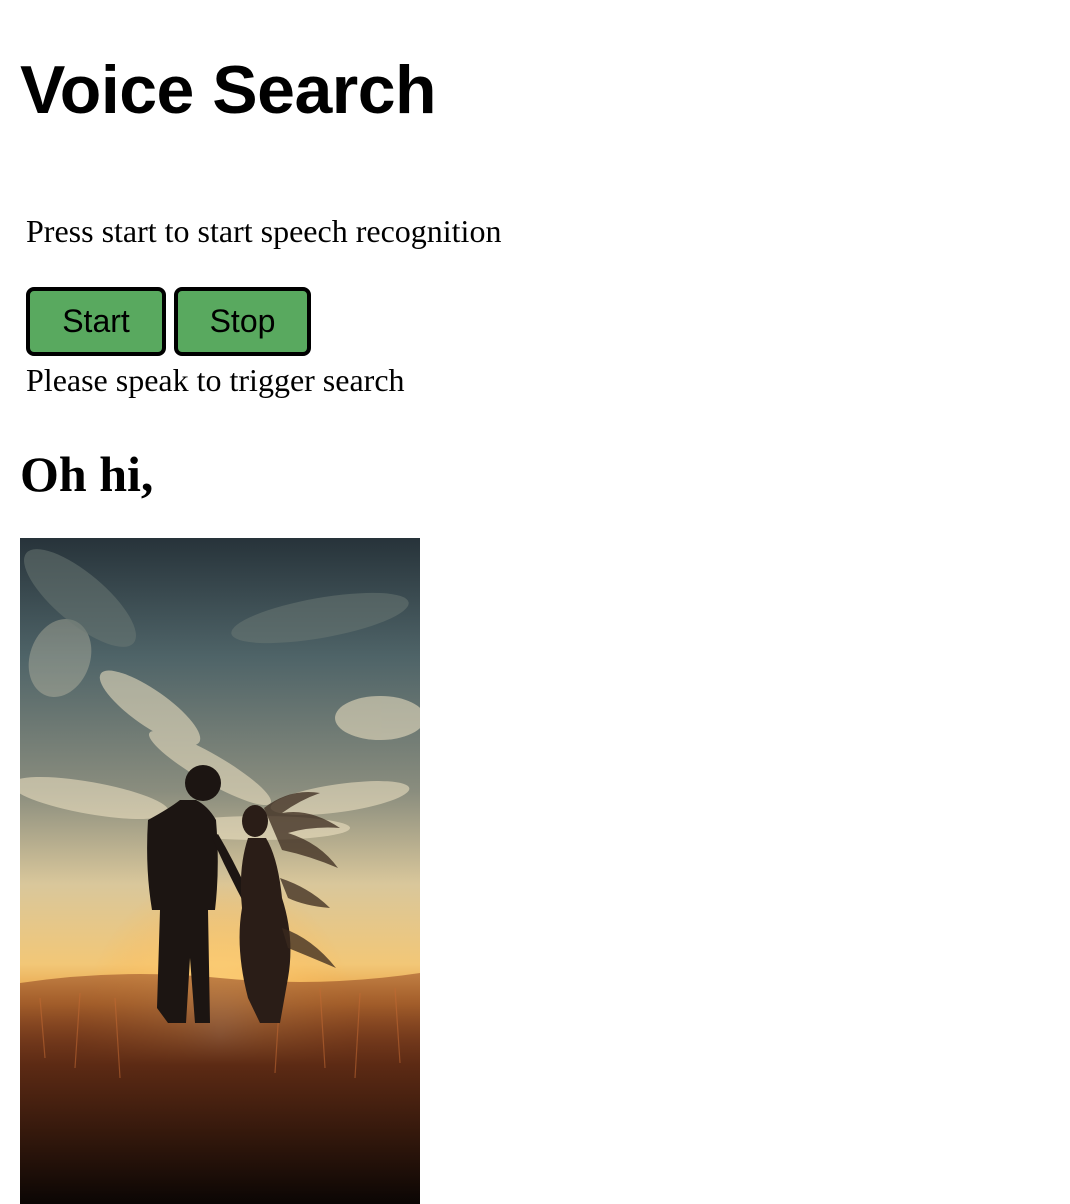 This screenshot has width=1070, height=1204. I want to click on greeting-heading: Oh hi,, so click(87, 474).